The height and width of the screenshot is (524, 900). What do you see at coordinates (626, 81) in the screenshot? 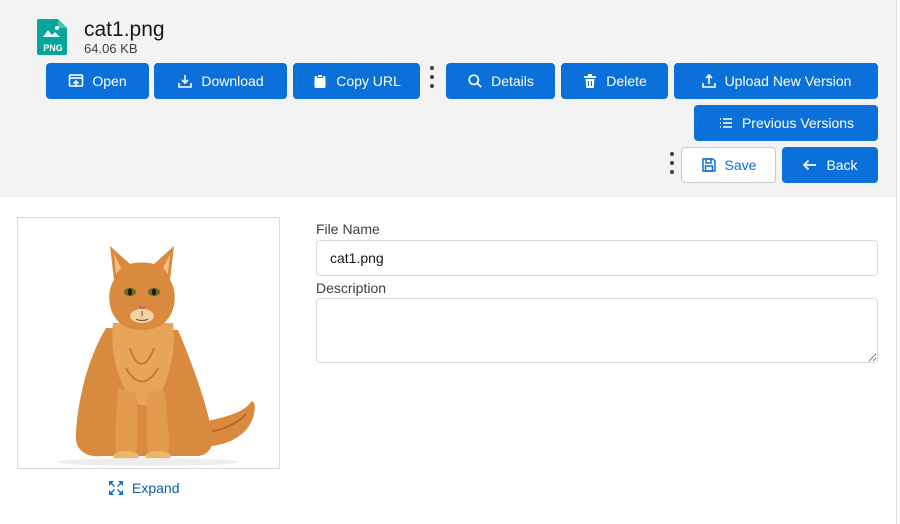
I see `delete-label: Delete` at bounding box center [626, 81].